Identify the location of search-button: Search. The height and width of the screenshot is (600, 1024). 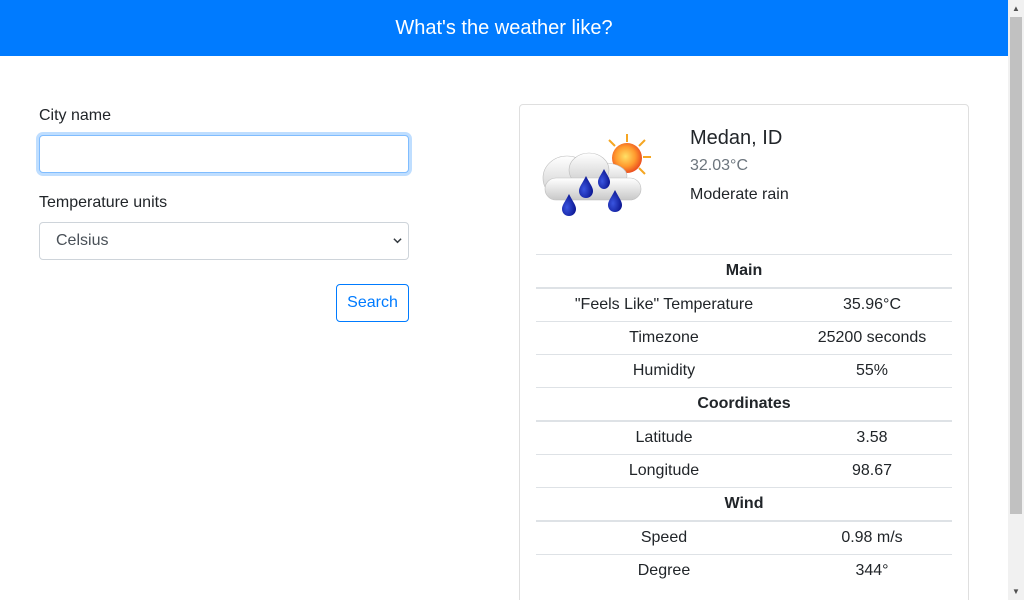
(372, 303).